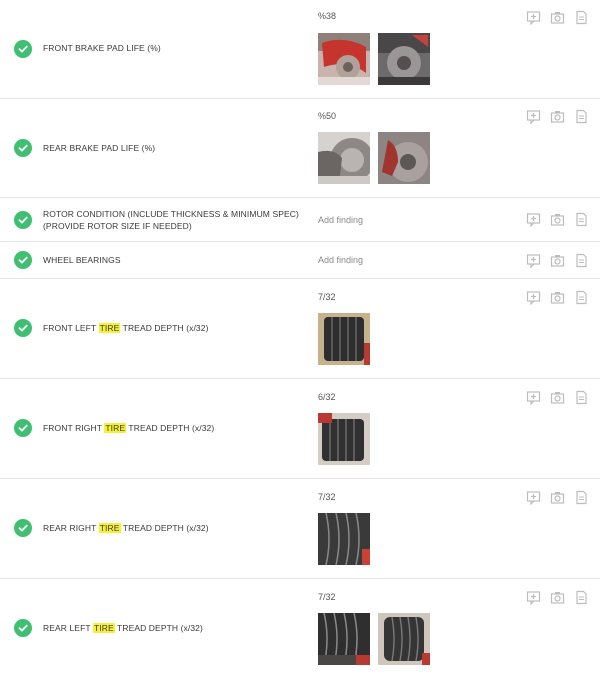 This screenshot has width=600, height=678. Describe the element at coordinates (126, 528) in the screenshot. I see `inspection-item-label: REAR RIGHT TIRE TREAD DEPTH (x/32)` at that location.